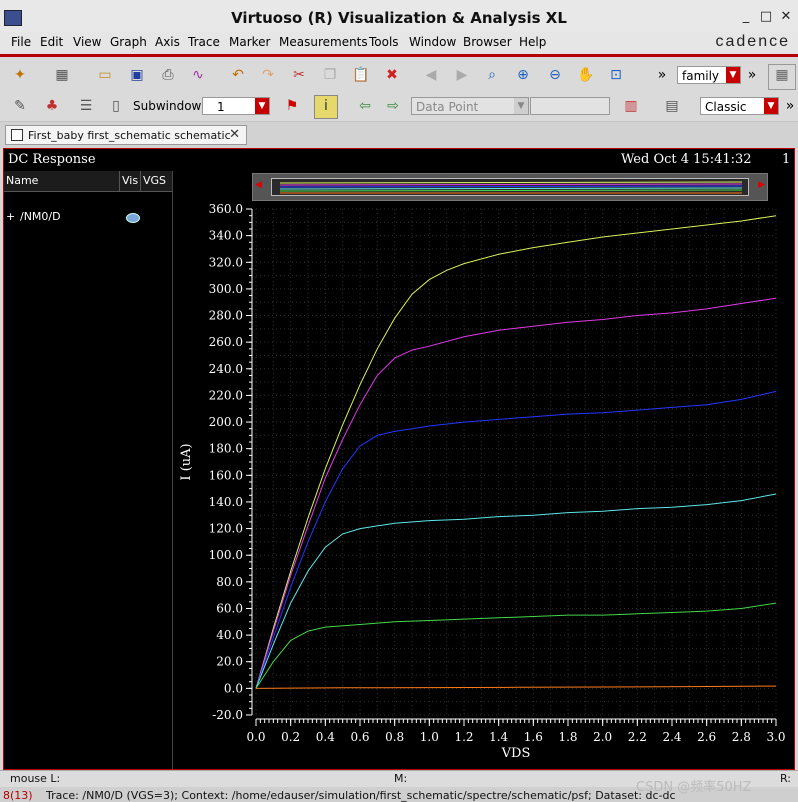  I want to click on overview-traces, so click(511, 187).